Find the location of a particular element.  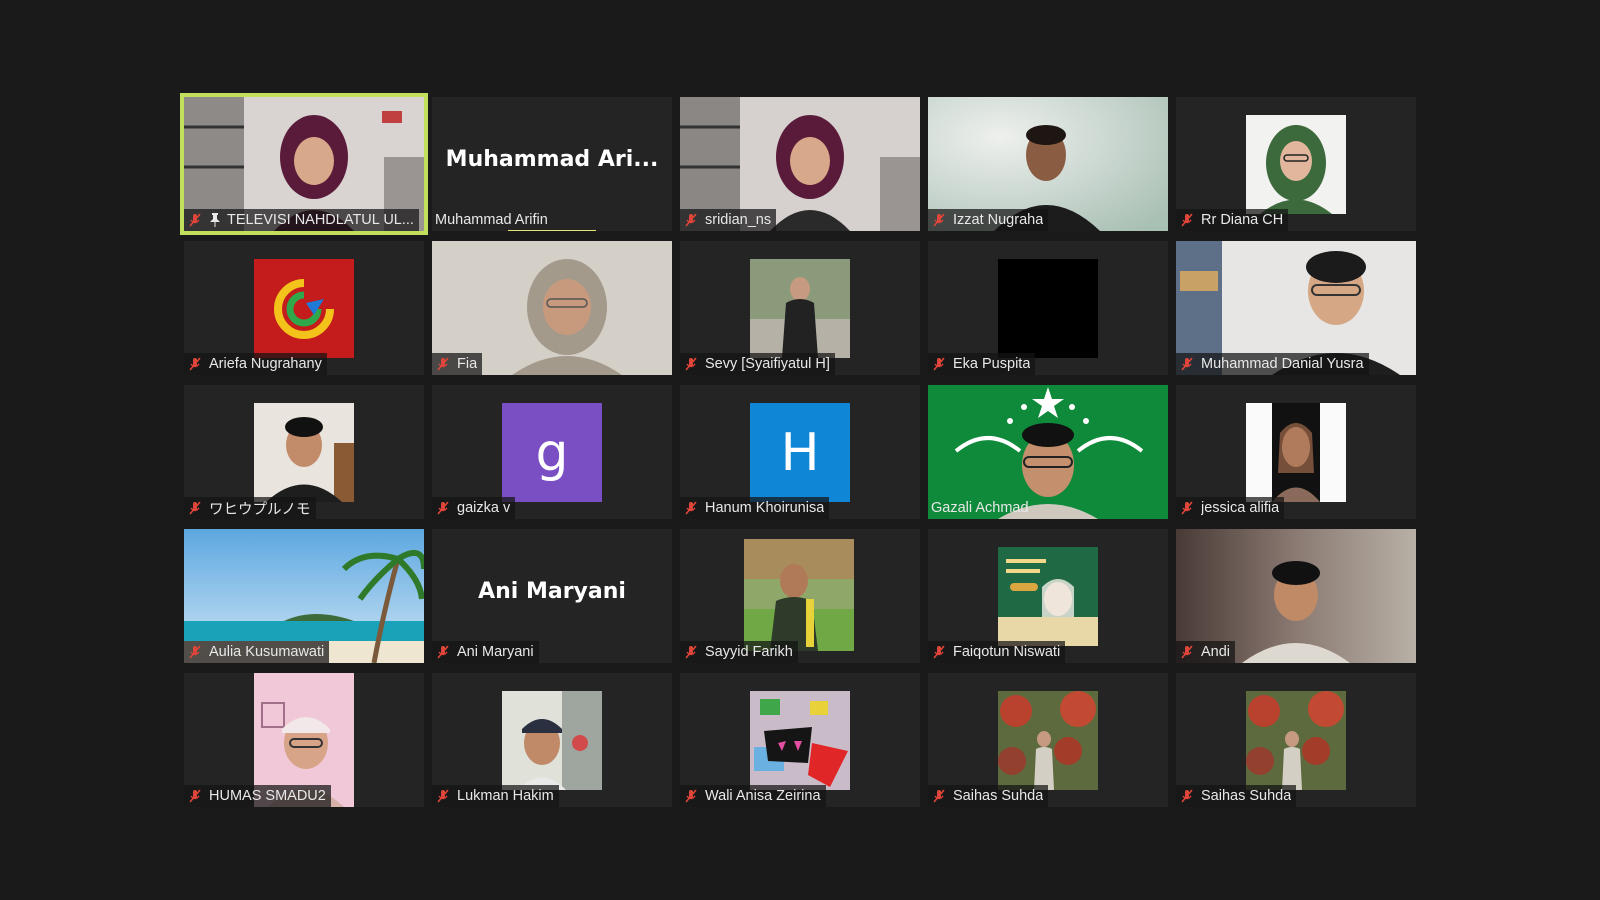

participant-name-label: jessica alifia is located at coordinates (1230, 508).